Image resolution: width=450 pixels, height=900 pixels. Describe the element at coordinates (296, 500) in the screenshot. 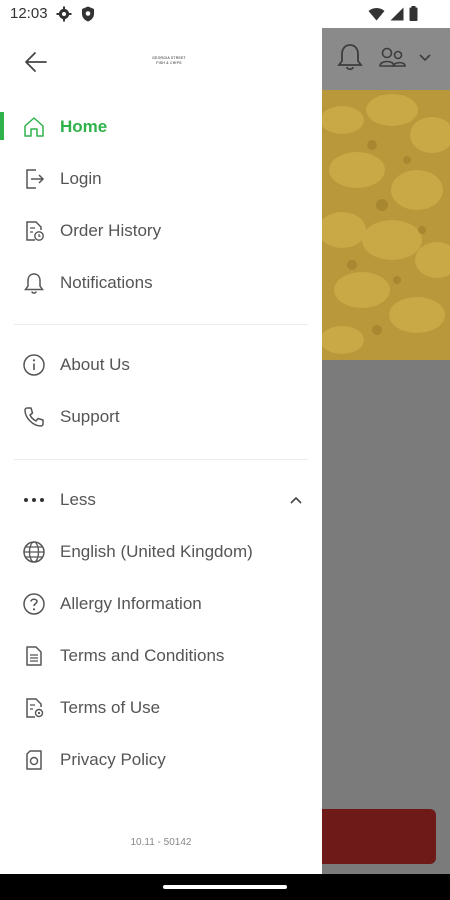

I see `chevron-up-icon` at that location.